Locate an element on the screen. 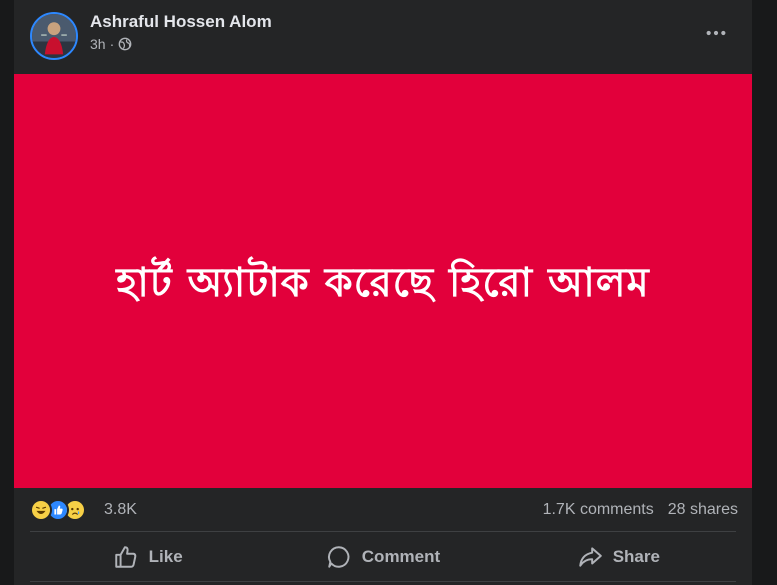 Image resolution: width=777 pixels, height=585 pixels. bottom-divider is located at coordinates (383, 581).